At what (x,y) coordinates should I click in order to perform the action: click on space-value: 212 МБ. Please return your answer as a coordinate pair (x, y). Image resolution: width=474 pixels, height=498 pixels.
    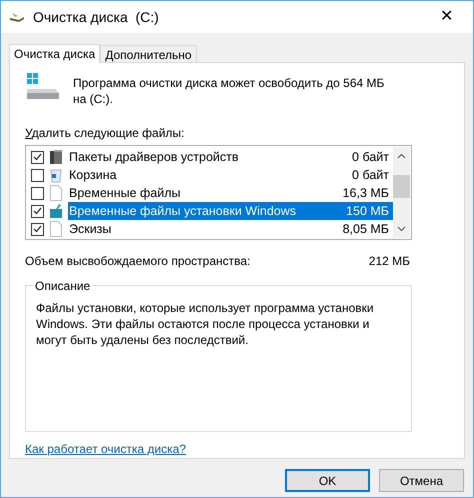
    Looking at the image, I should click on (389, 261).